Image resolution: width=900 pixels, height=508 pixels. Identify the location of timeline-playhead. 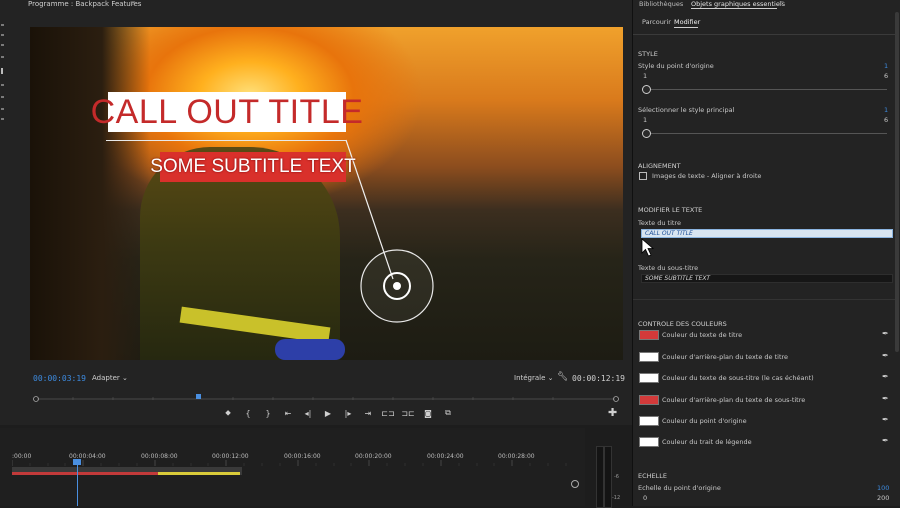
(77, 483).